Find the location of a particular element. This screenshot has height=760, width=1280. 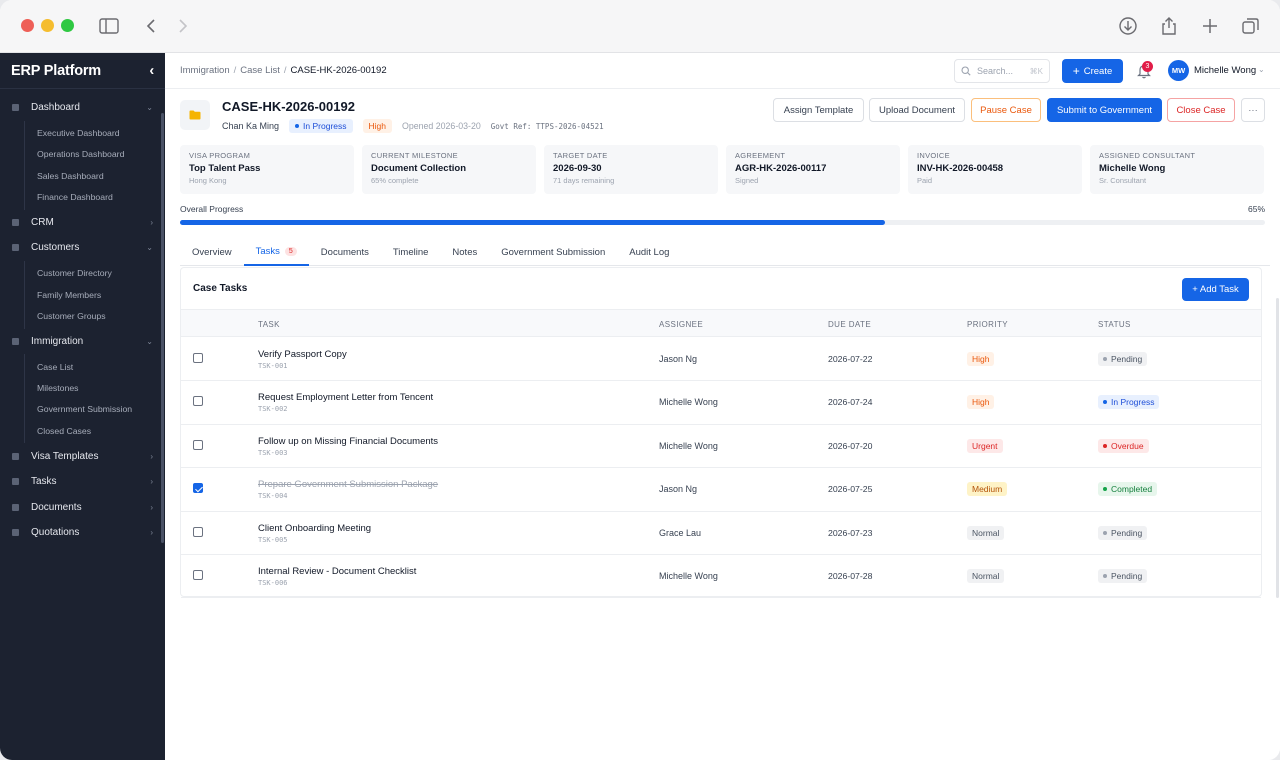

search-input: Search... ⌘K is located at coordinates (1002, 71).